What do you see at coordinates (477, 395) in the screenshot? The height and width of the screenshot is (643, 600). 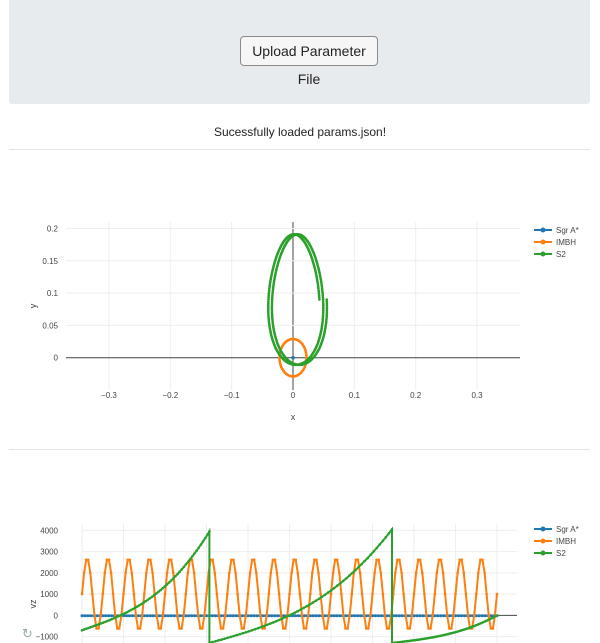 I see `x-tick-label: 0.3` at bounding box center [477, 395].